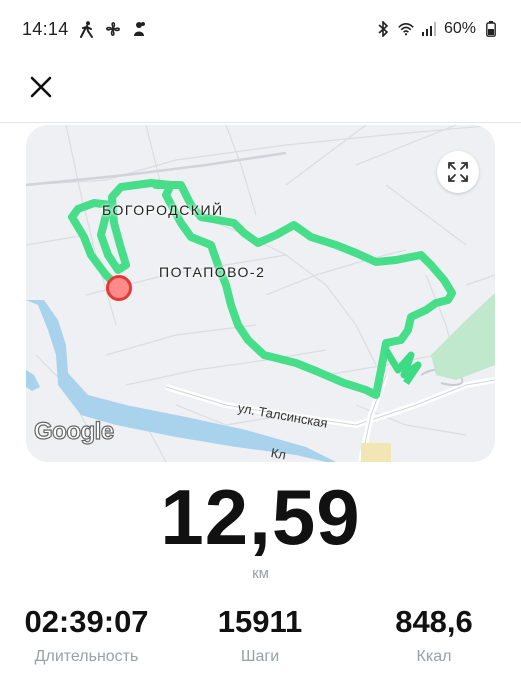 The image size is (521, 680). I want to click on street-label: Кл, so click(278, 453).